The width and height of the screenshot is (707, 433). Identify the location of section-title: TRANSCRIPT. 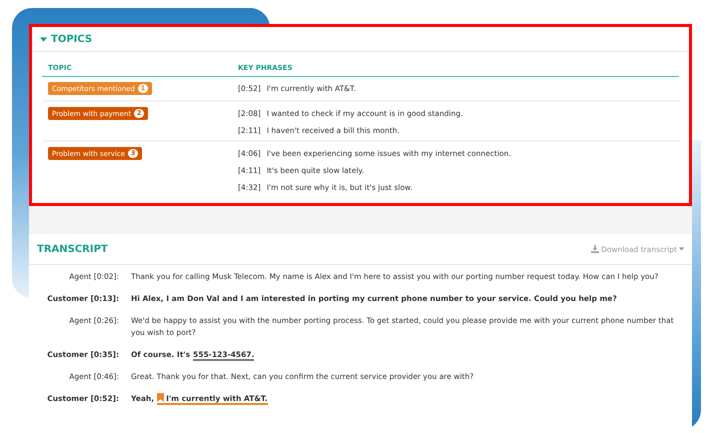
(72, 249).